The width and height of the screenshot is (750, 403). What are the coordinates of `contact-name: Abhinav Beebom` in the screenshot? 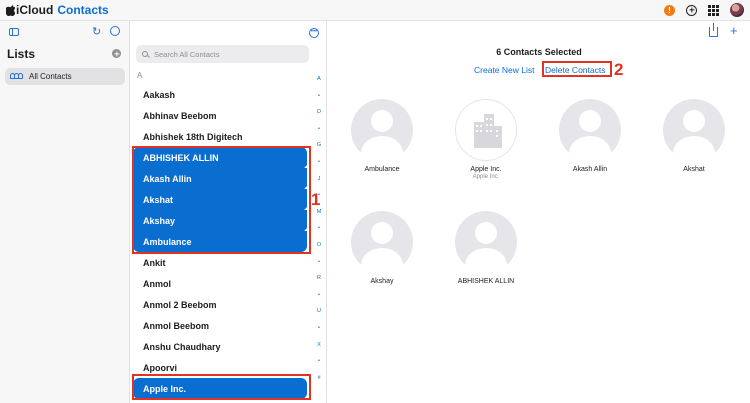 It's located at (180, 115).